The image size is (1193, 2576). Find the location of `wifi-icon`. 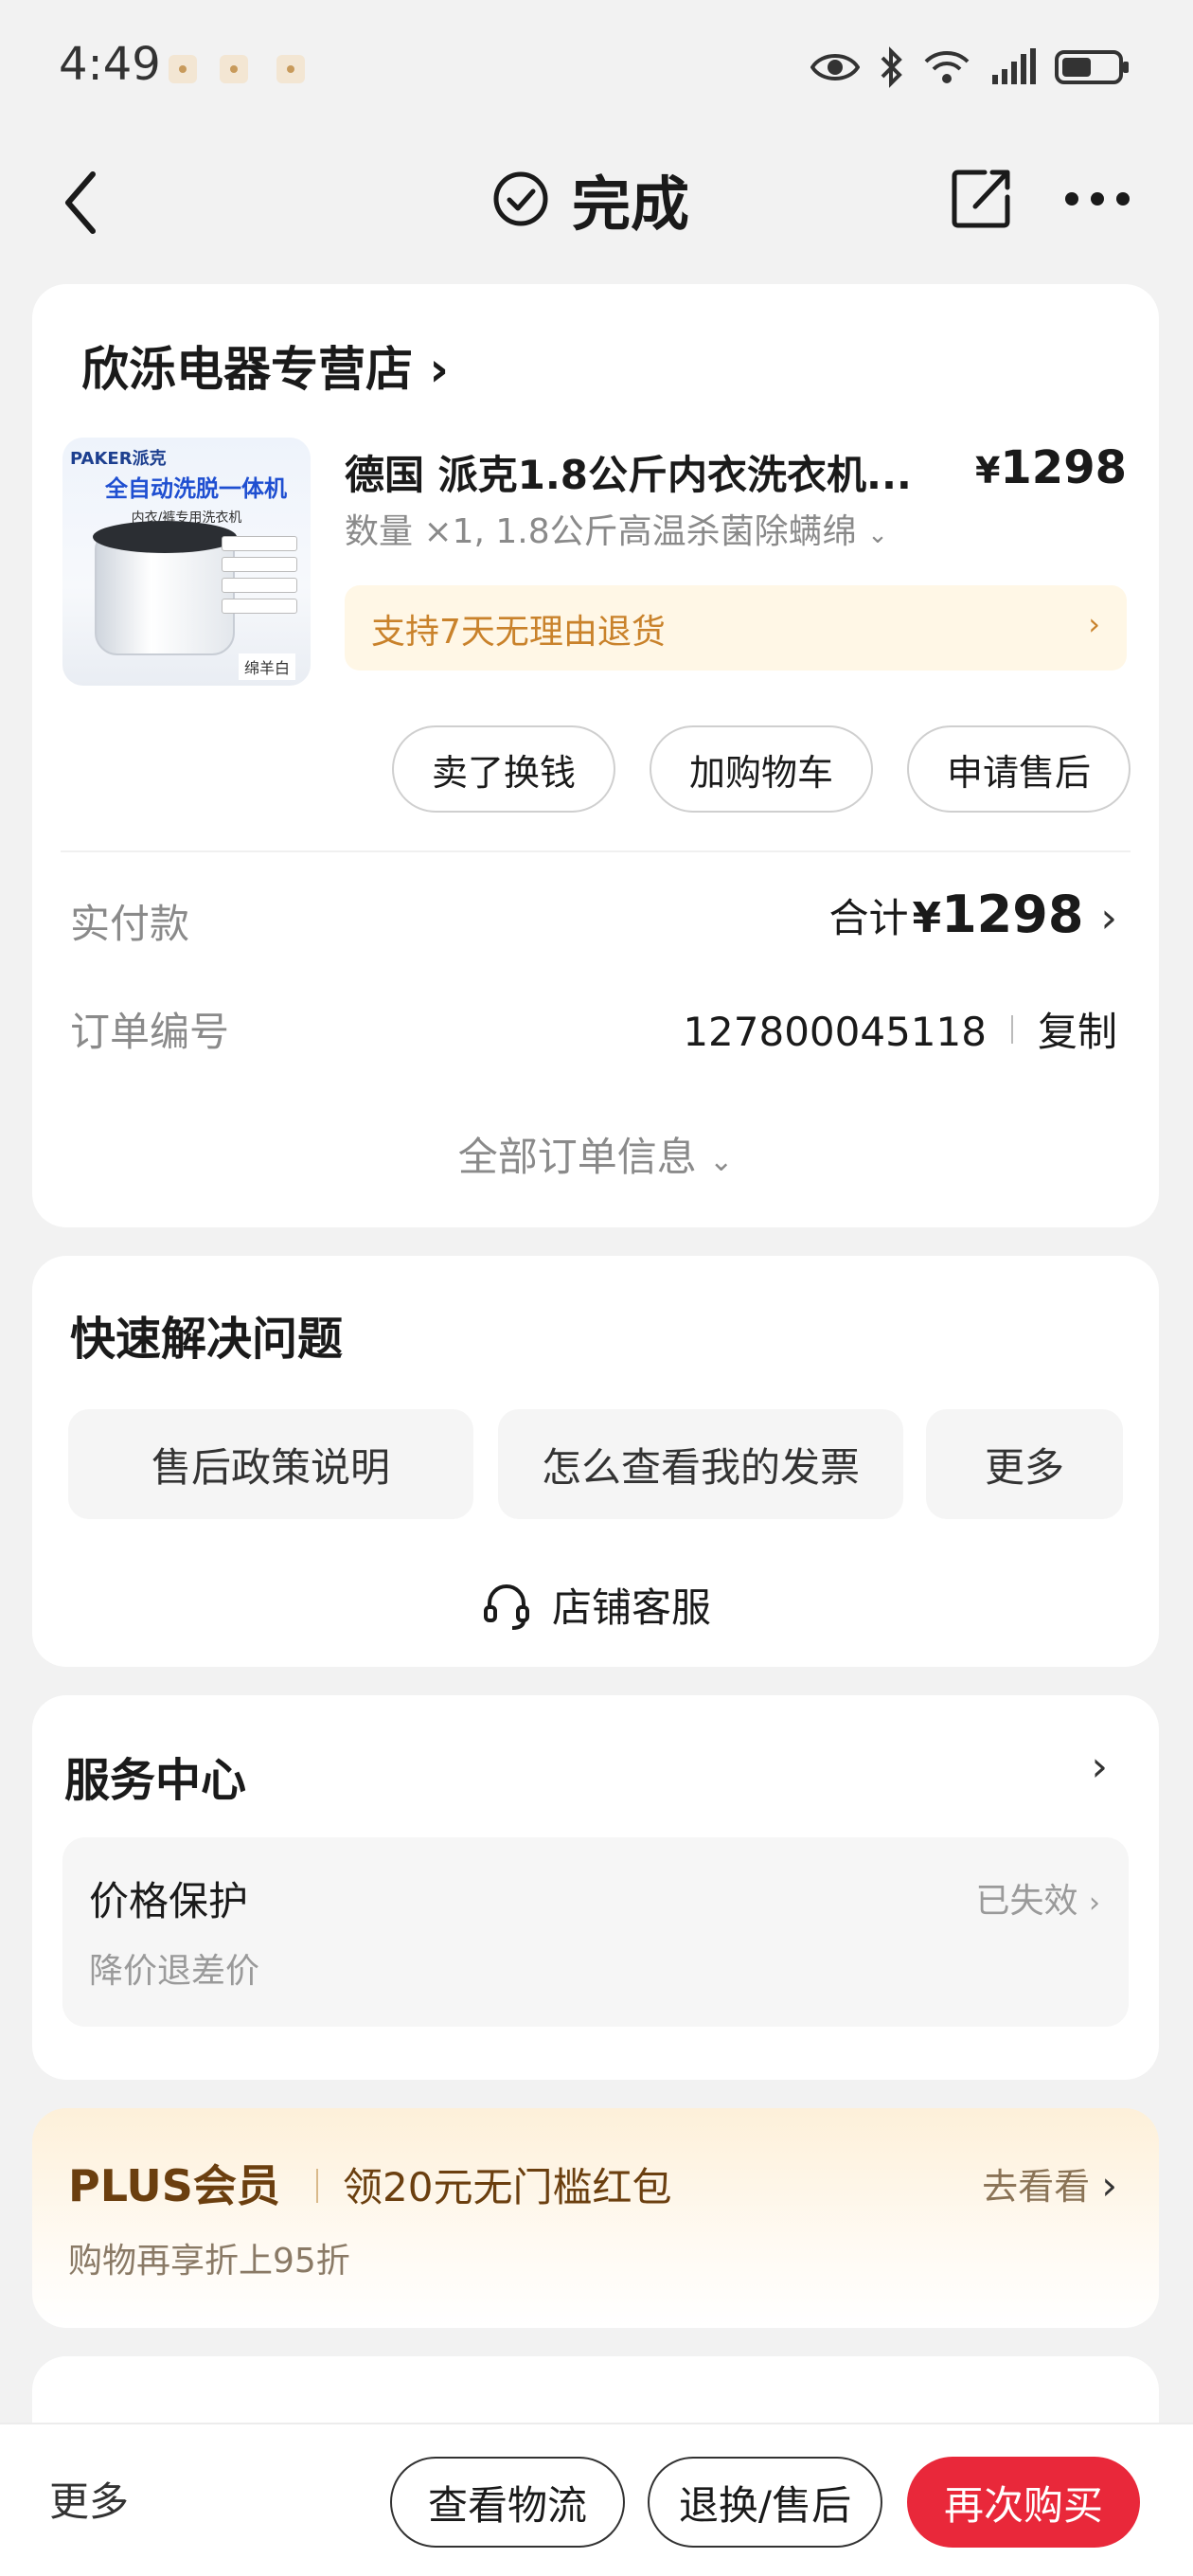

wifi-icon is located at coordinates (947, 67).